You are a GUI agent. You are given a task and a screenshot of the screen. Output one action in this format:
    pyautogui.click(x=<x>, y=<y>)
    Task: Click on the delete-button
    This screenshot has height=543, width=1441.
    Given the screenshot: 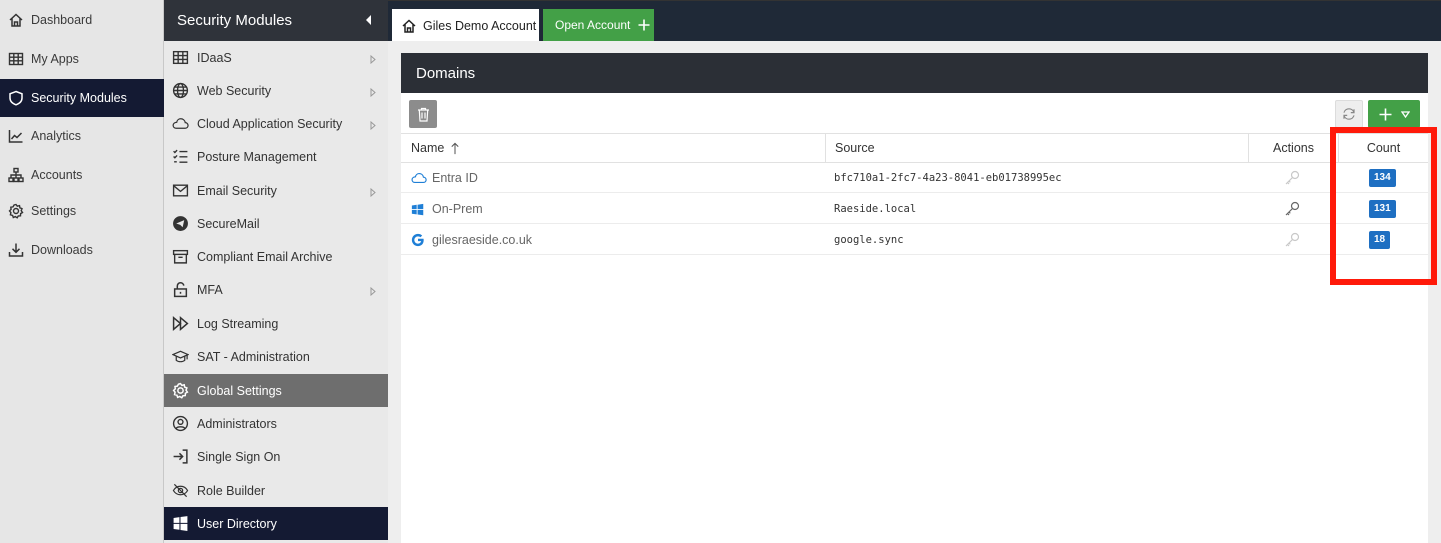 What is the action you would take?
    pyautogui.click(x=423, y=114)
    